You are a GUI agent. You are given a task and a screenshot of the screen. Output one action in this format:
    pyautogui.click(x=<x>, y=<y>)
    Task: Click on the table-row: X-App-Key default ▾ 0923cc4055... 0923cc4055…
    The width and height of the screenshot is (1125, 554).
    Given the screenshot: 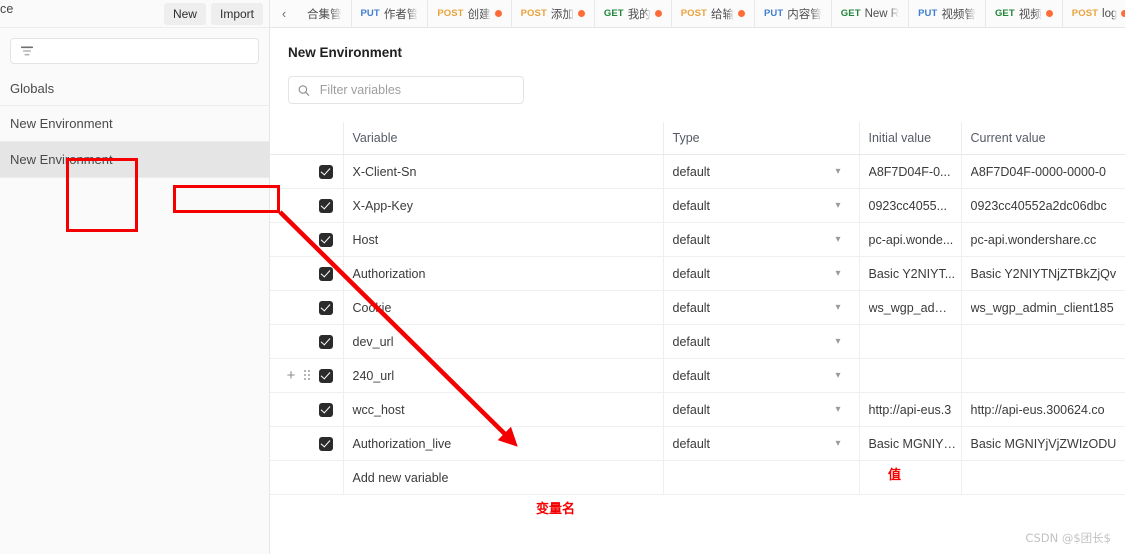 What is the action you would take?
    pyautogui.click(x=697, y=205)
    